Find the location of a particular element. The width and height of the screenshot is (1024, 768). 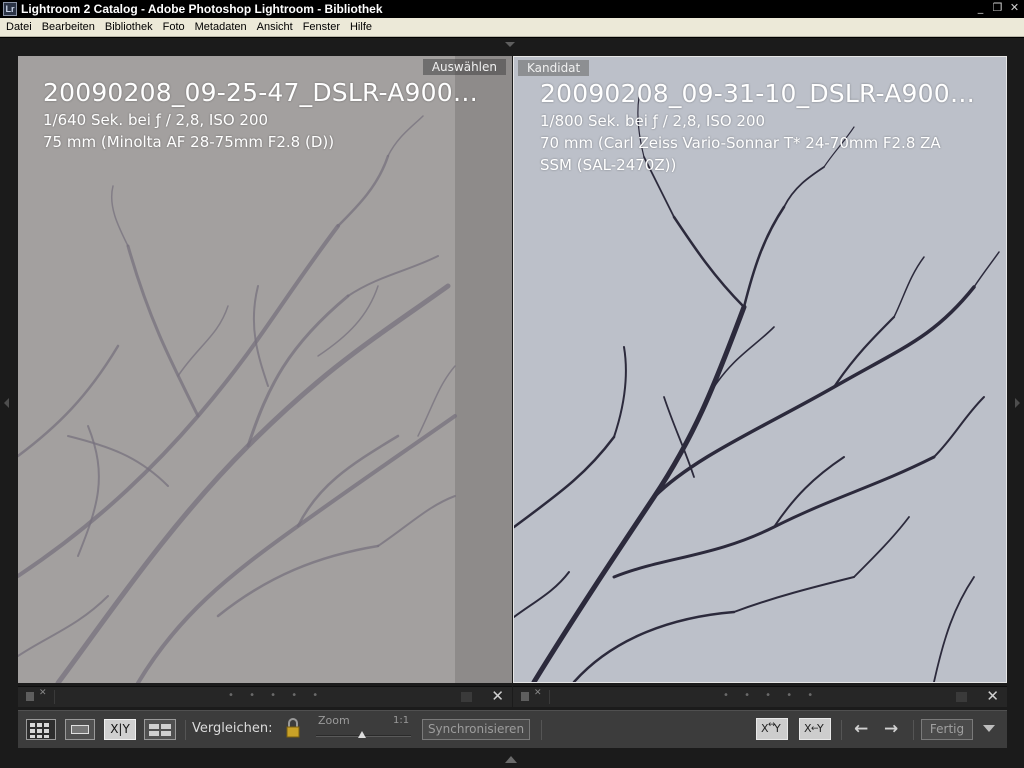

candidate-exposure: 1/800 Sek. bei ƒ / 2,8, ISO 200 is located at coordinates (653, 121).